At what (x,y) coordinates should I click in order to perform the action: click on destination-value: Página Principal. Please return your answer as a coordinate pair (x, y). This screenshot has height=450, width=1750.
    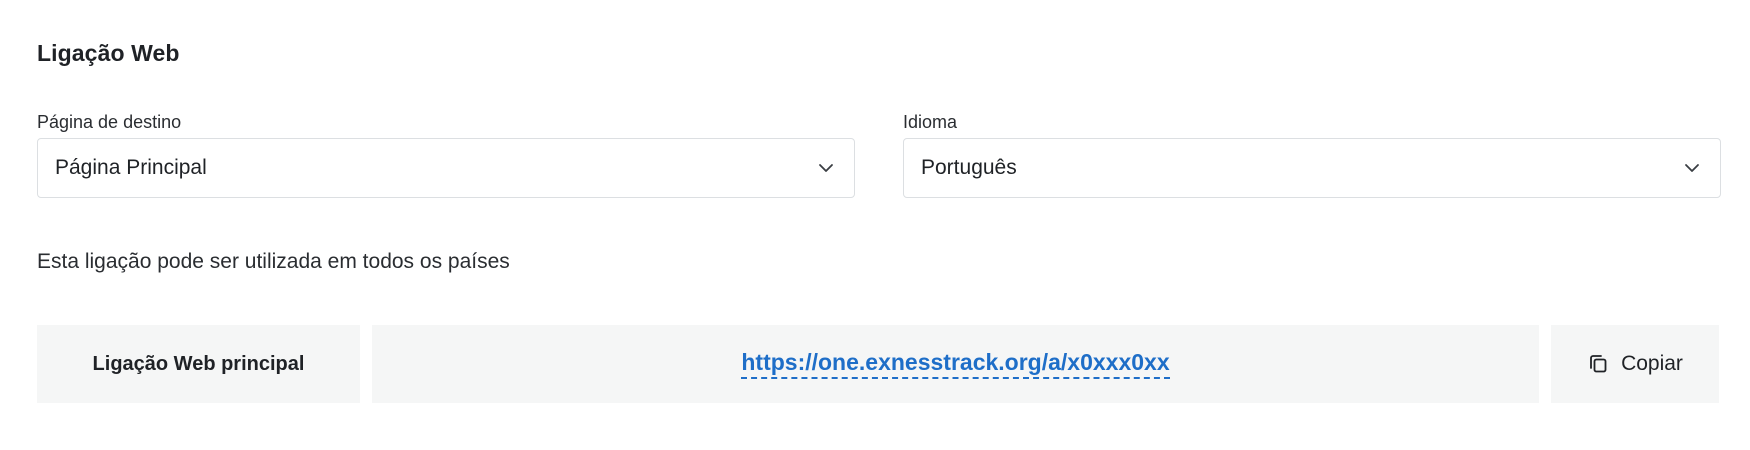
    Looking at the image, I should click on (131, 167).